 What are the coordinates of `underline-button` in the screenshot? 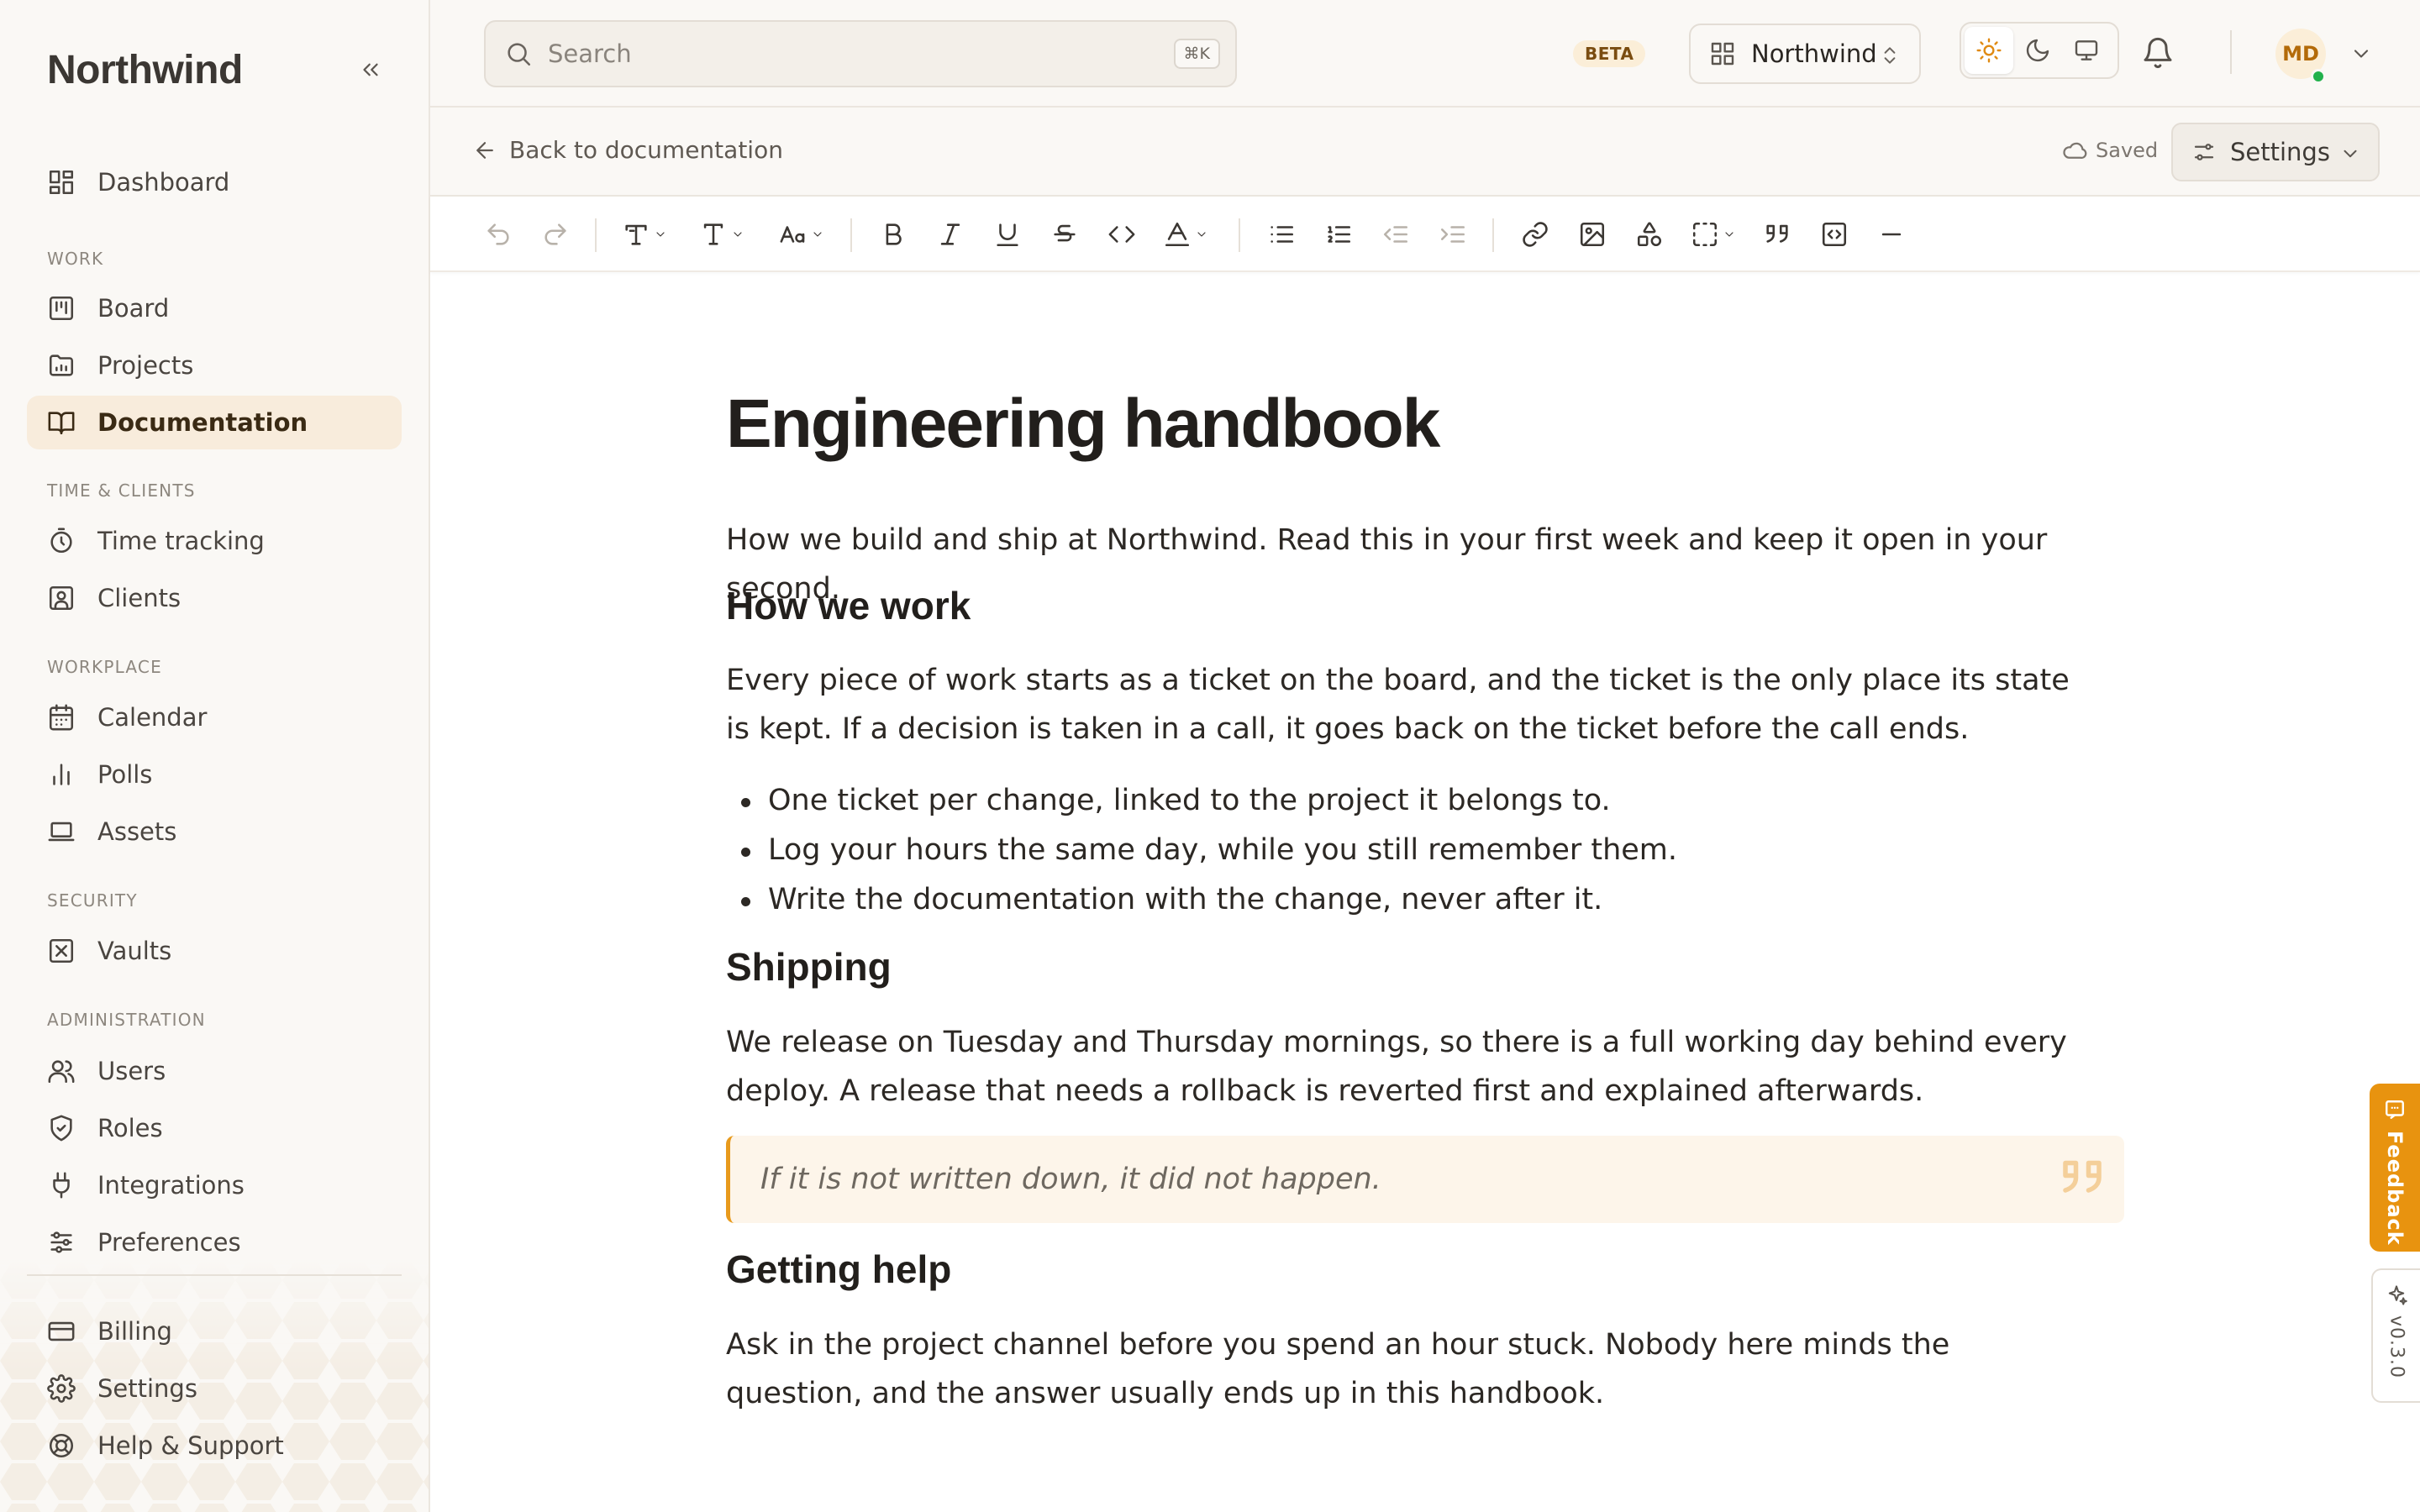 It's located at (1007, 234).